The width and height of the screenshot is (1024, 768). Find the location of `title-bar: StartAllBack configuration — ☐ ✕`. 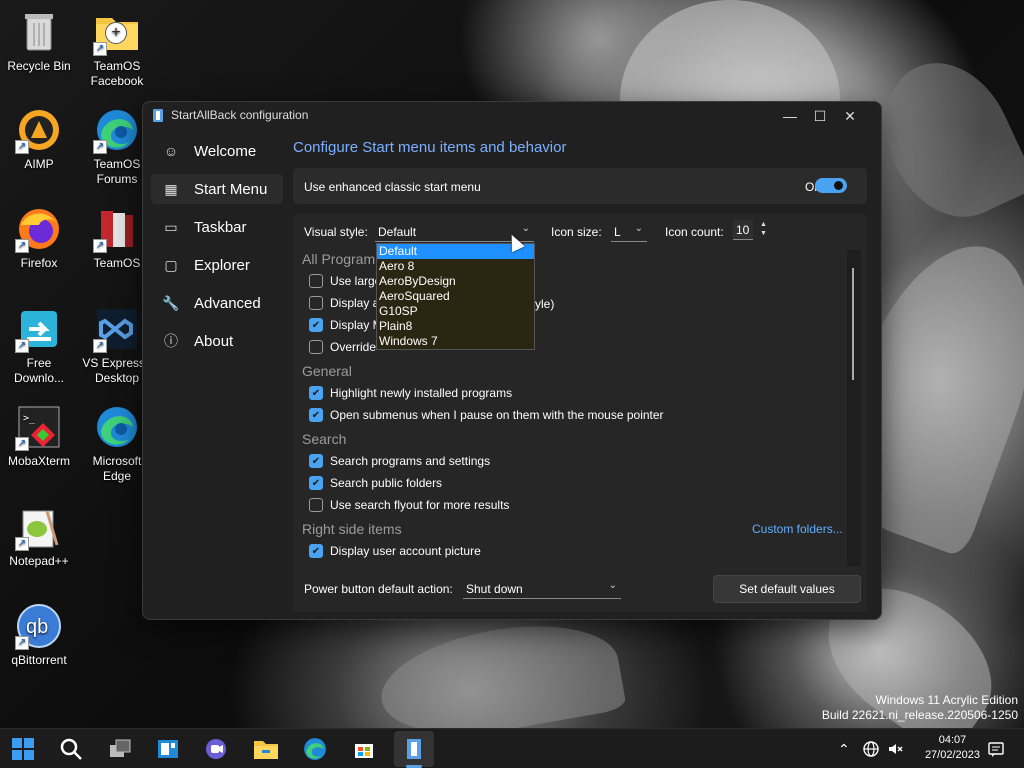

title-bar: StartAllBack configuration — ☐ ✕ is located at coordinates (512, 116).